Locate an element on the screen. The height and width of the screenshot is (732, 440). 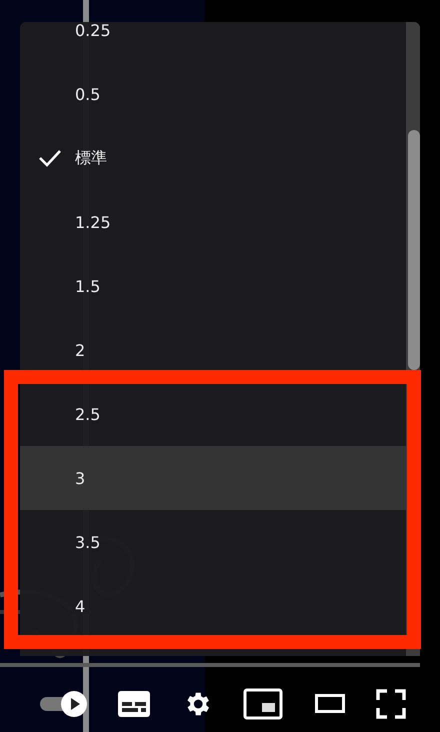
speed-option: 2 is located at coordinates (80, 350).